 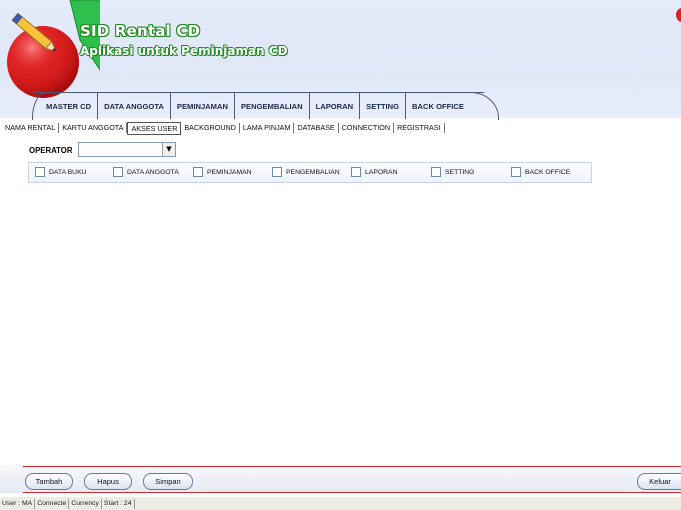 I want to click on perm-label: SETTING, so click(x=460, y=172).